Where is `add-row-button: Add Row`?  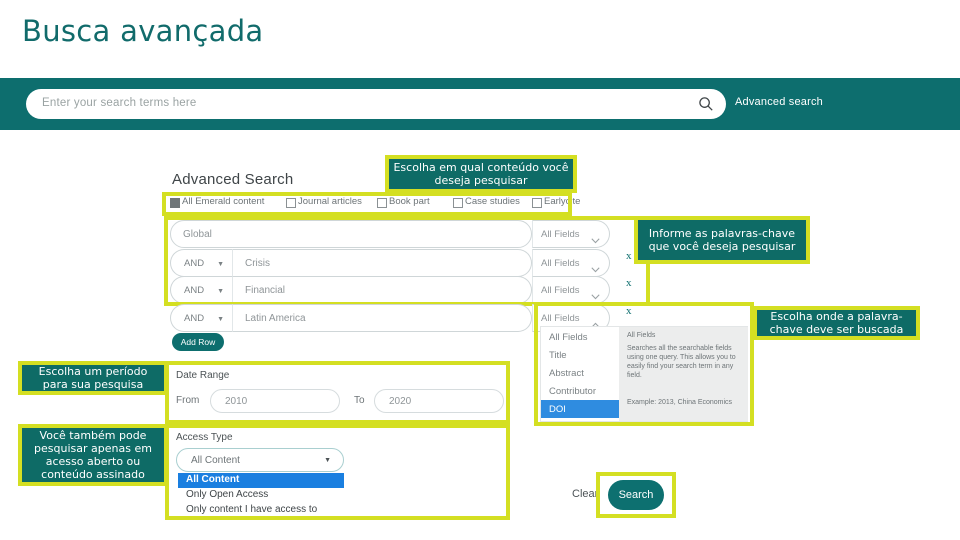 add-row-button: Add Row is located at coordinates (198, 342).